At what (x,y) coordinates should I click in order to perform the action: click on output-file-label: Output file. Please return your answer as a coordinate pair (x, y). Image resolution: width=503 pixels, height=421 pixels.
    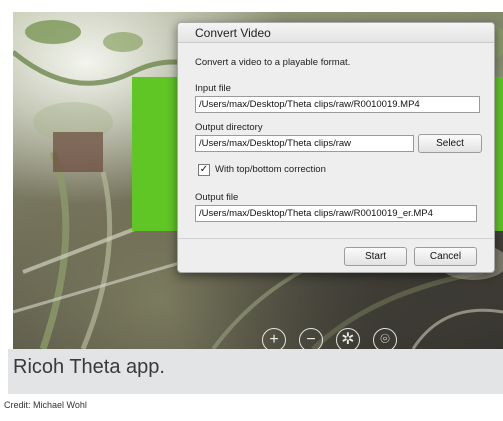
    Looking at the image, I should click on (217, 197).